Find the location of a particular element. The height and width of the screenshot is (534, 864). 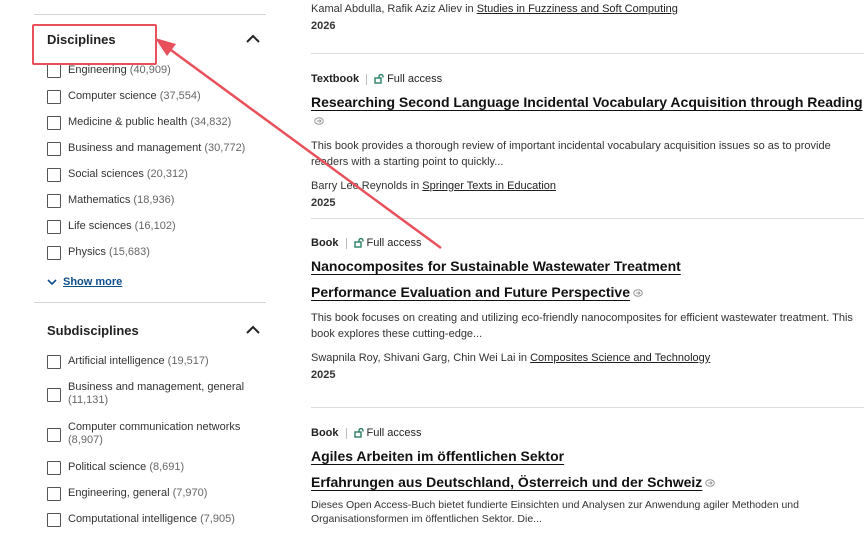

filter-label: Engineering is located at coordinates (97, 70).